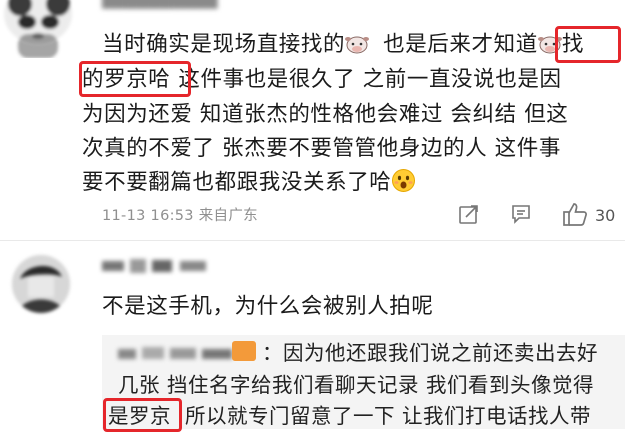 The image size is (625, 432). What do you see at coordinates (575, 216) in the screenshot?
I see `like-icon` at bounding box center [575, 216].